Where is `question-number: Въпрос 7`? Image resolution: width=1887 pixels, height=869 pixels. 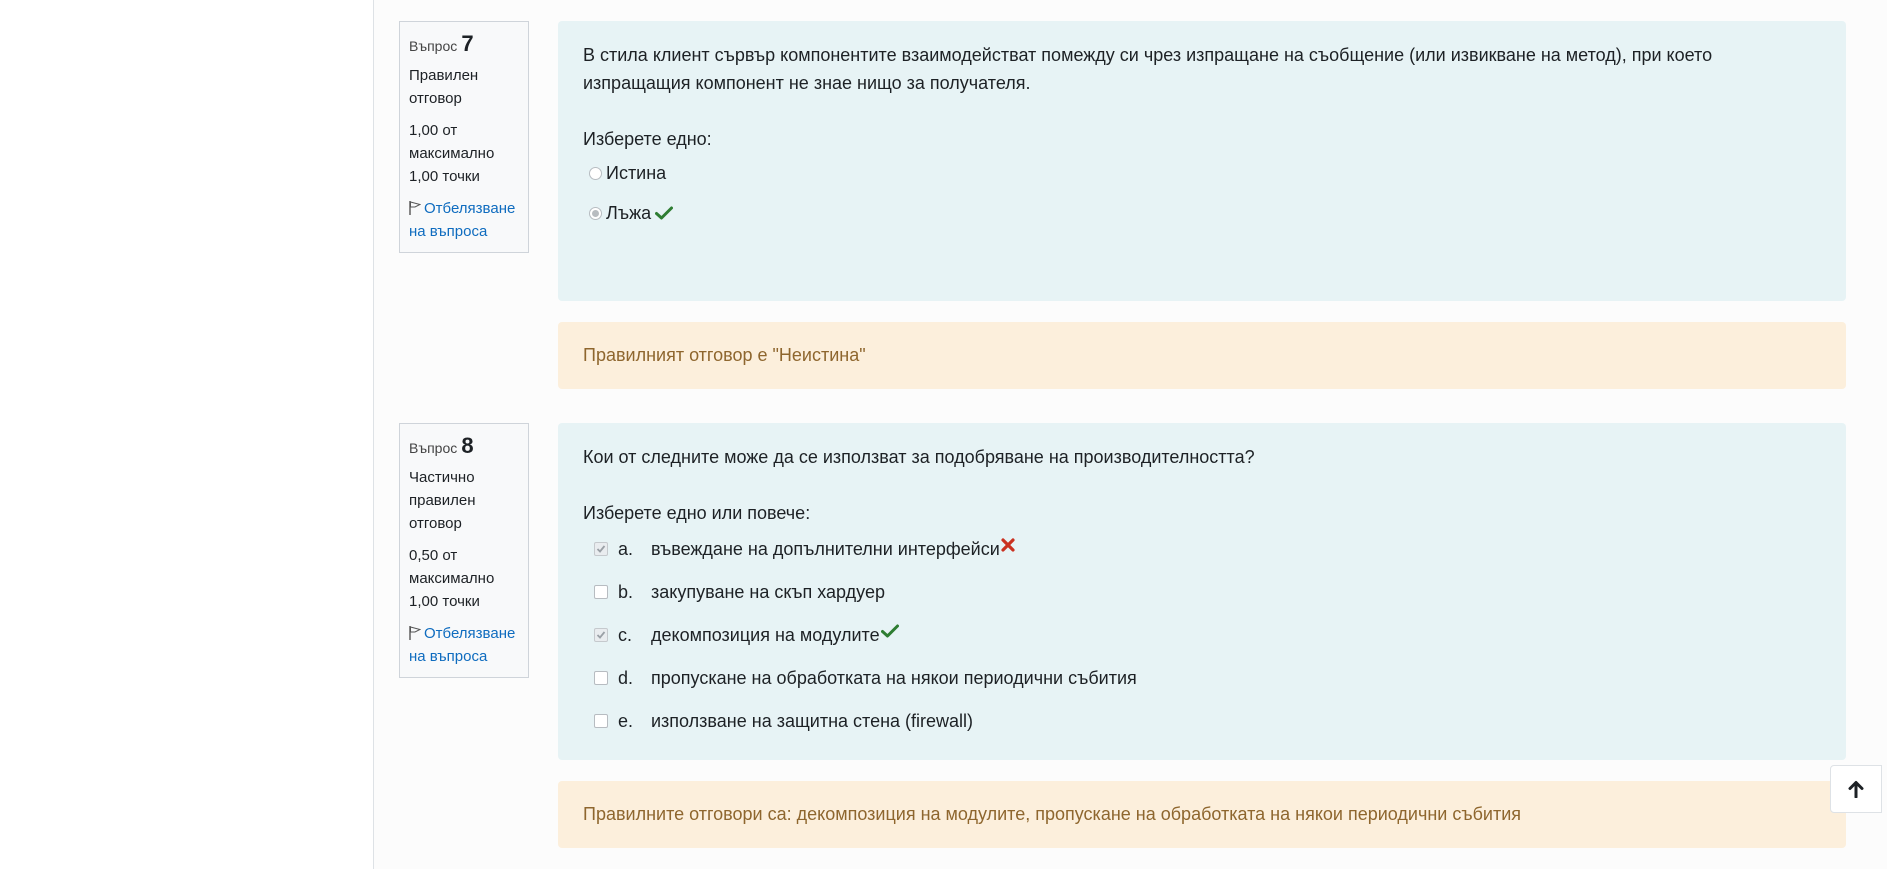
question-number: Въпрос 7 is located at coordinates (464, 45).